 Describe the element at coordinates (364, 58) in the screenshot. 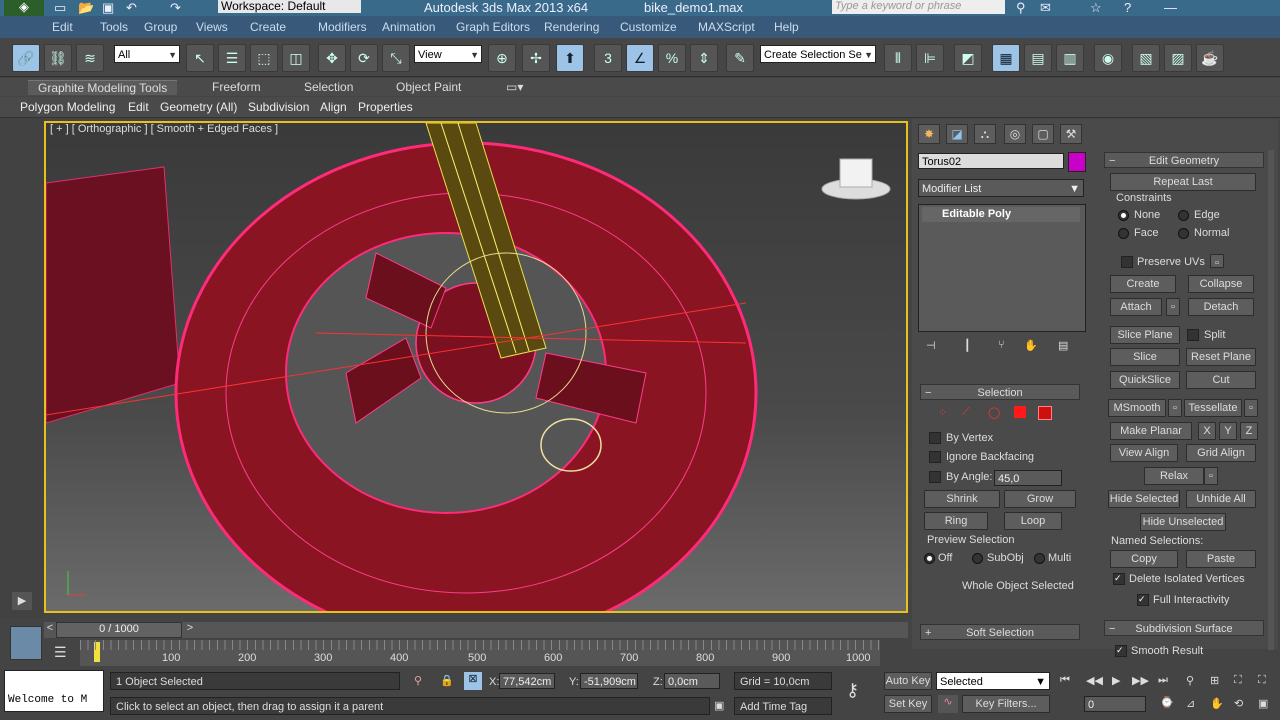

I see `rotate-icon: ⟳` at that location.